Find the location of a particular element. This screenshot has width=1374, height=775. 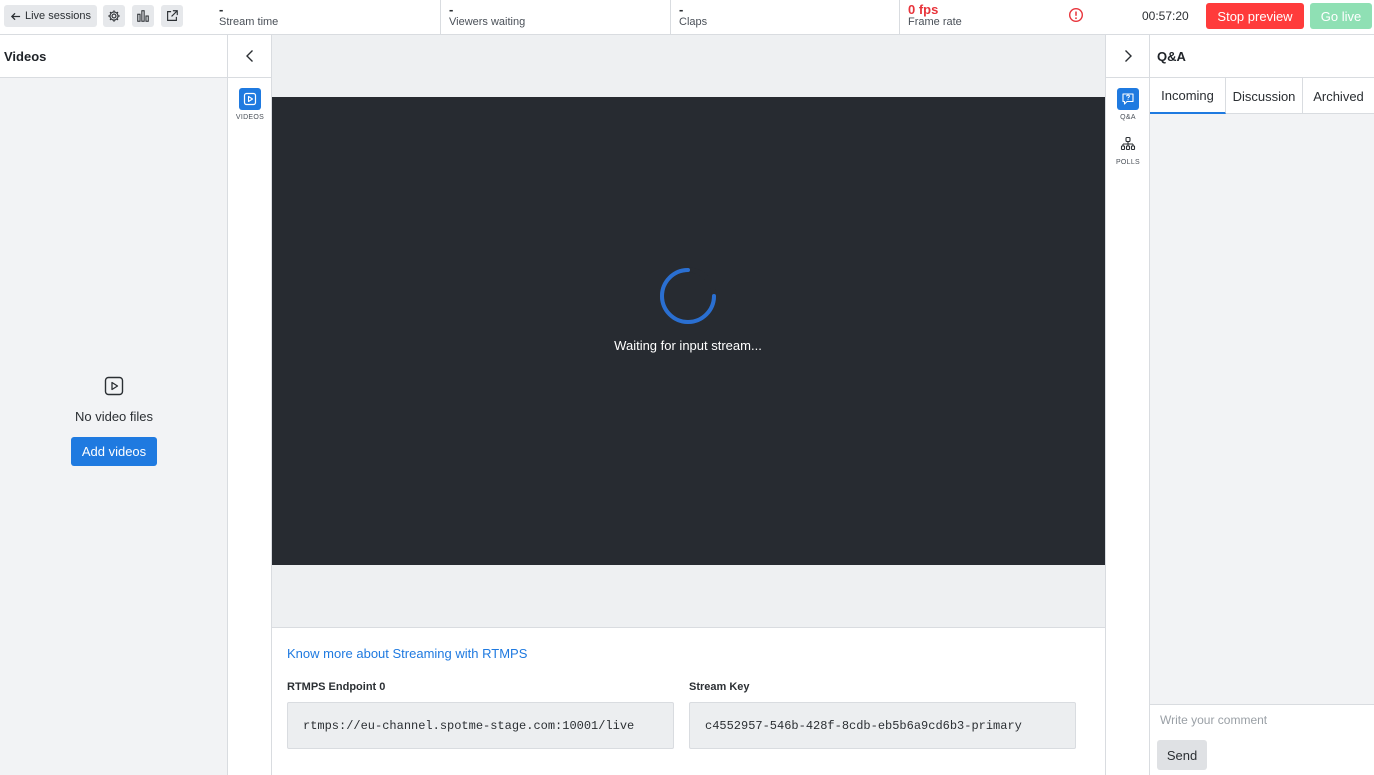

stop-preview-button: Stop preview is located at coordinates (1255, 16).